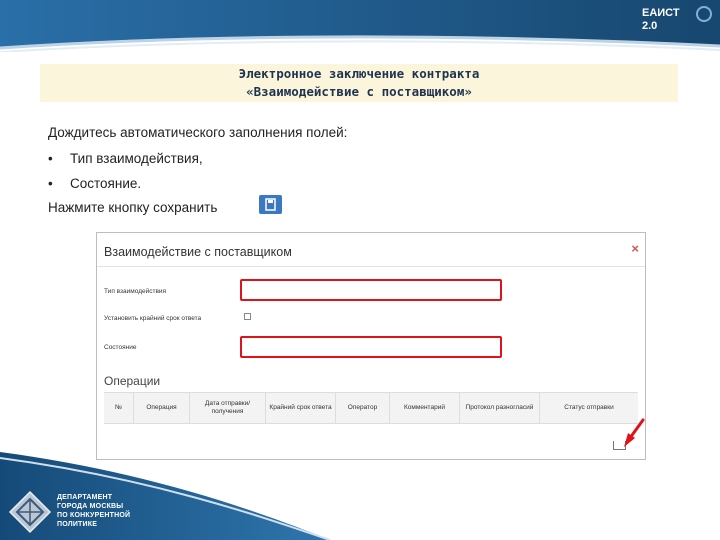 This screenshot has height=540, width=720. What do you see at coordinates (94, 515) in the screenshot?
I see `department-line: ПО КОНКУРЕНТНОЙ` at bounding box center [94, 515].